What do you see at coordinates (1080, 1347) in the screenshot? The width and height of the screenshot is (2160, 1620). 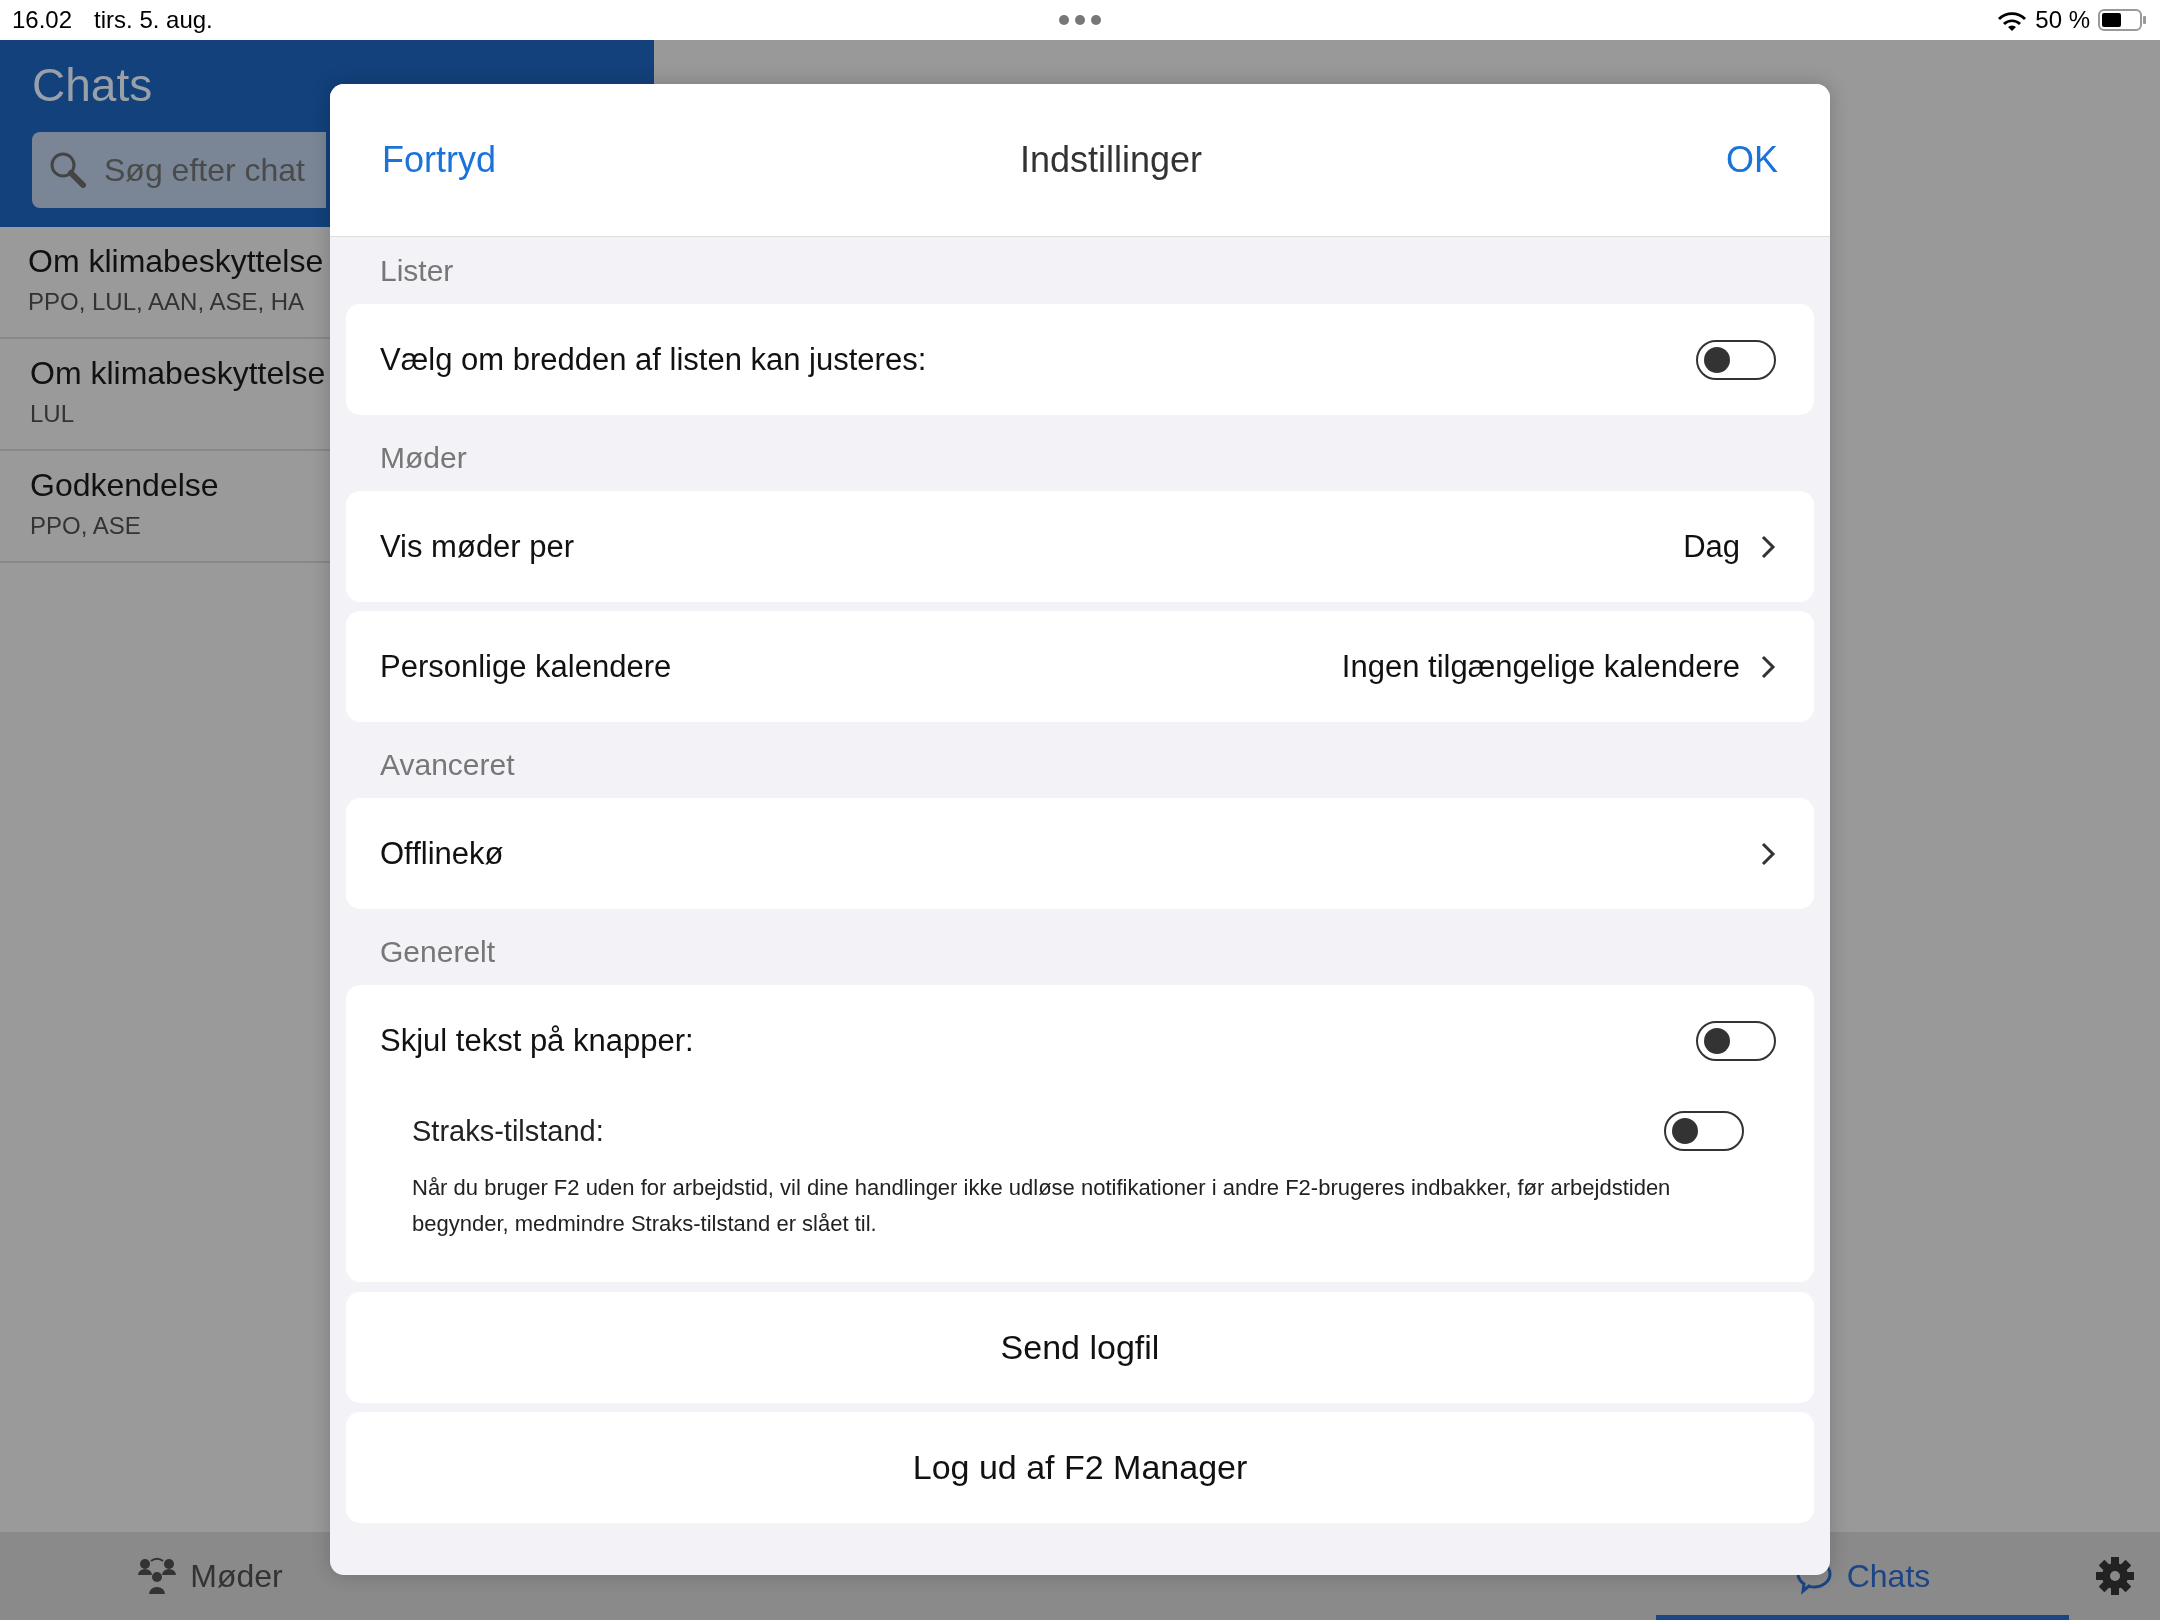 I see `action-button: Send logfil` at bounding box center [1080, 1347].